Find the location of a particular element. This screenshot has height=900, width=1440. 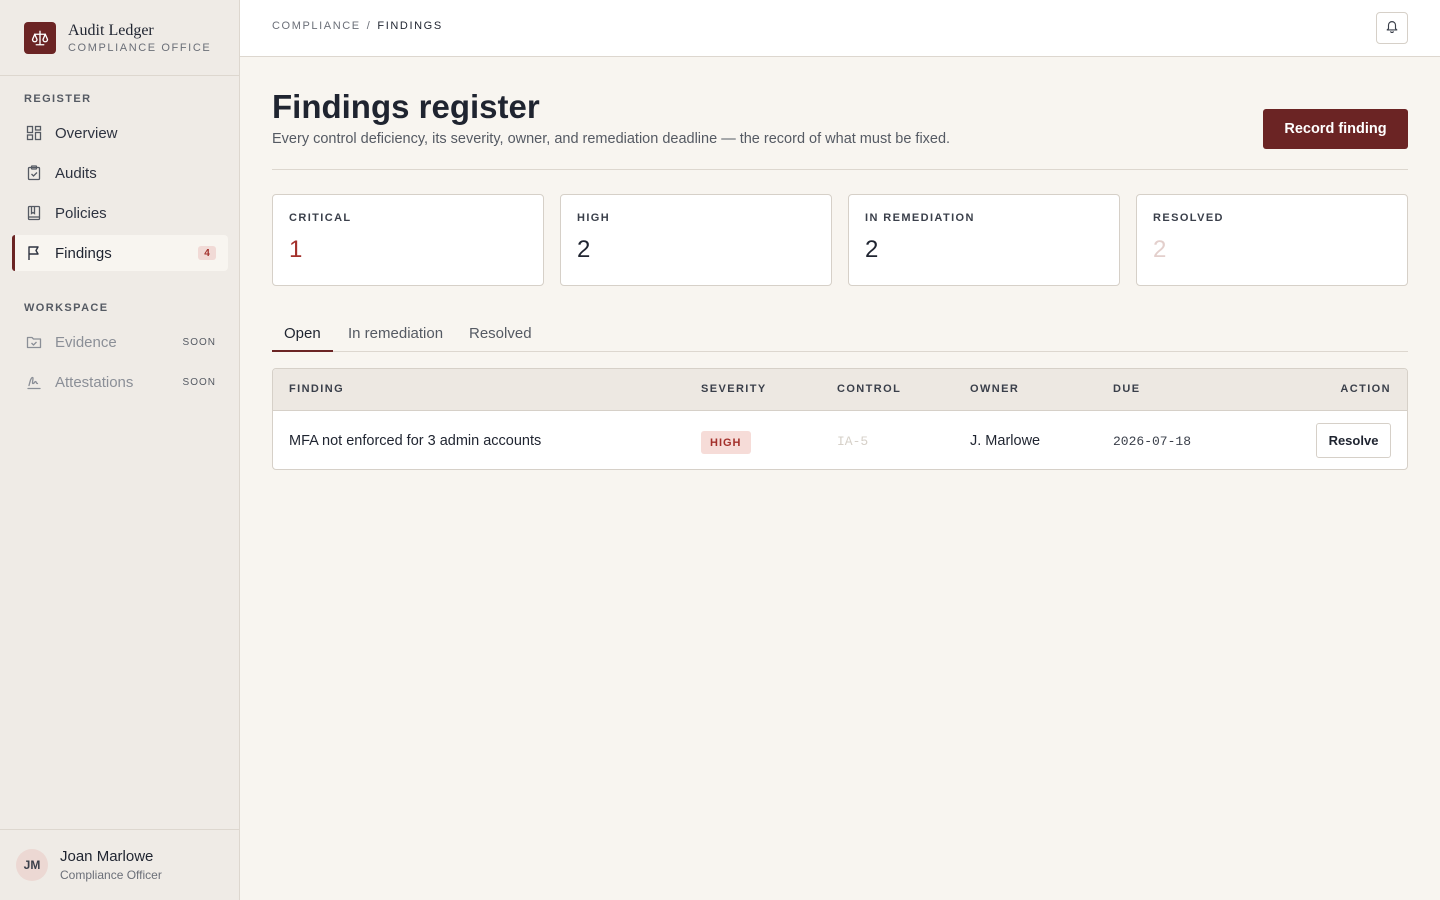

sidebar-item-findings: Findings 4 is located at coordinates (120, 253).